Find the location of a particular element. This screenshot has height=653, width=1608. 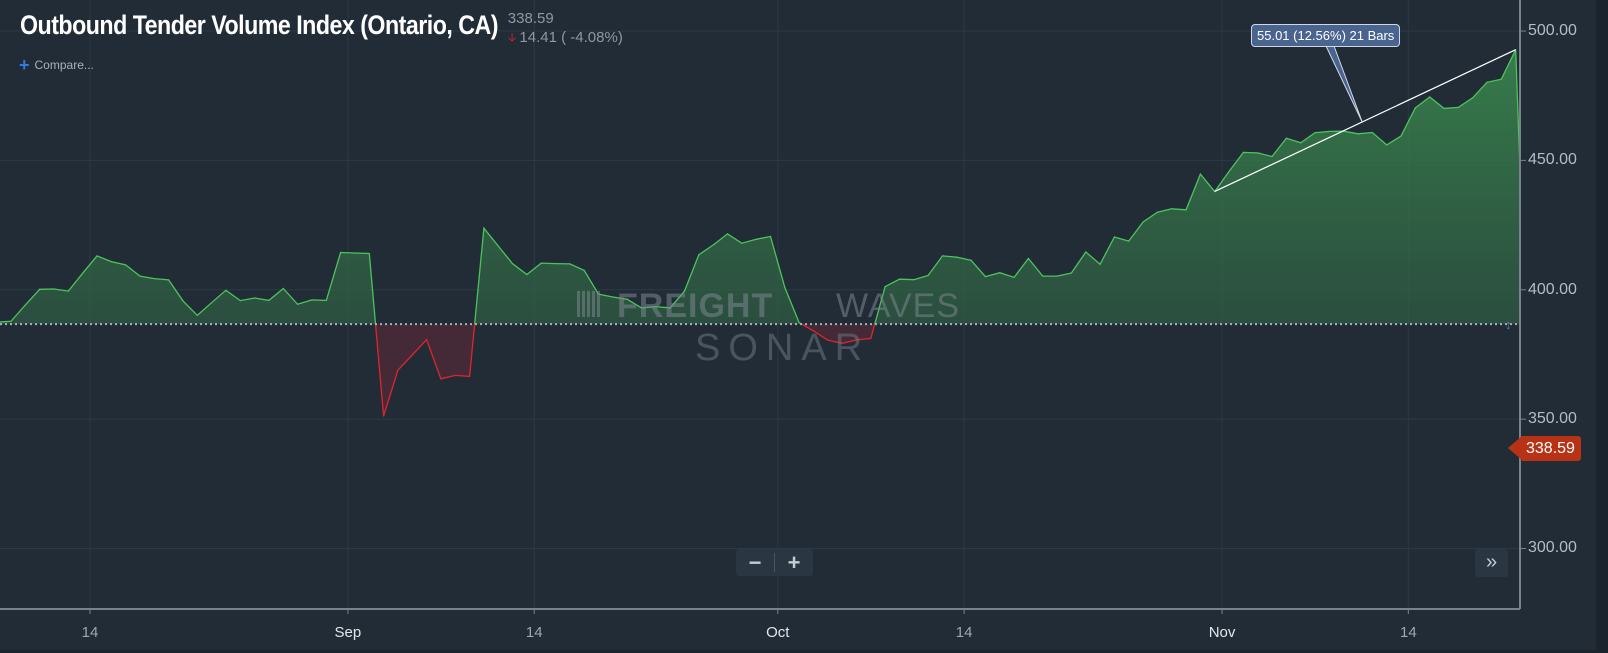

zoom-controls: − + is located at coordinates (774, 562).